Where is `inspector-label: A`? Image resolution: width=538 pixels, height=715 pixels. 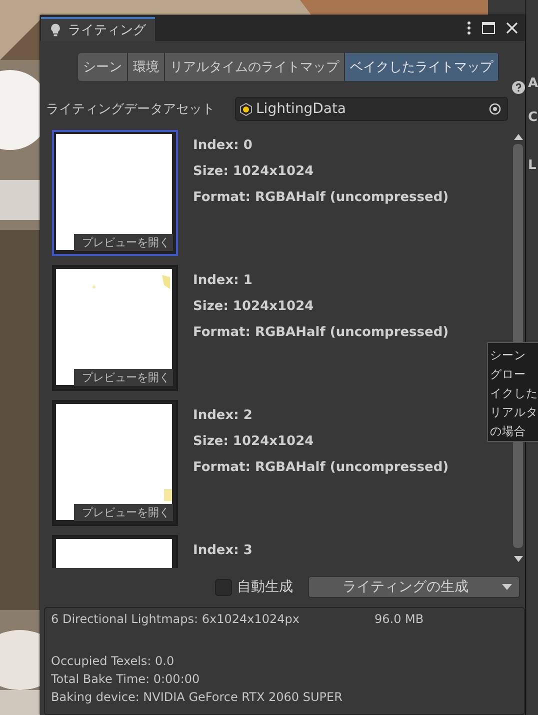 inspector-label: A is located at coordinates (533, 83).